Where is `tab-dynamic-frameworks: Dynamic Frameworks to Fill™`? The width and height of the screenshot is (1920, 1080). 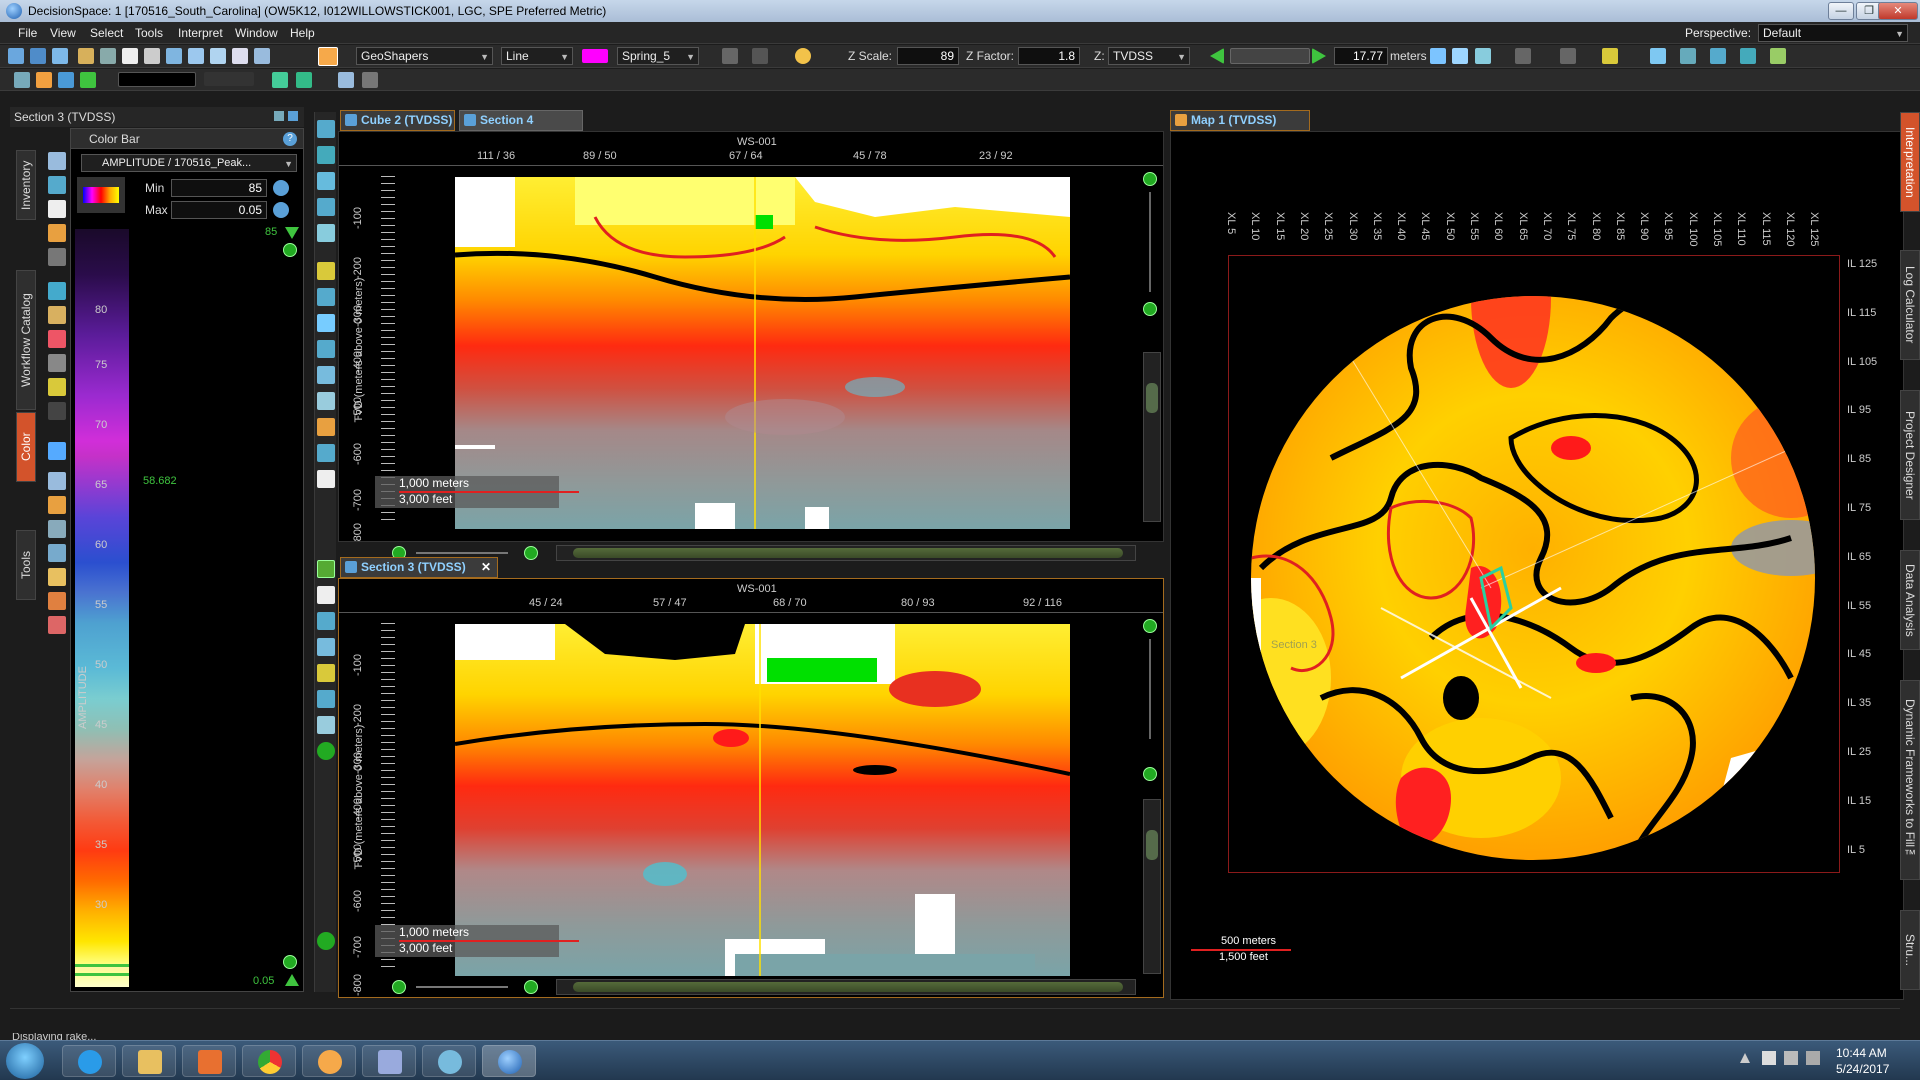
tab-dynamic-frameworks: Dynamic Frameworks to Fill™ is located at coordinates (1910, 780).